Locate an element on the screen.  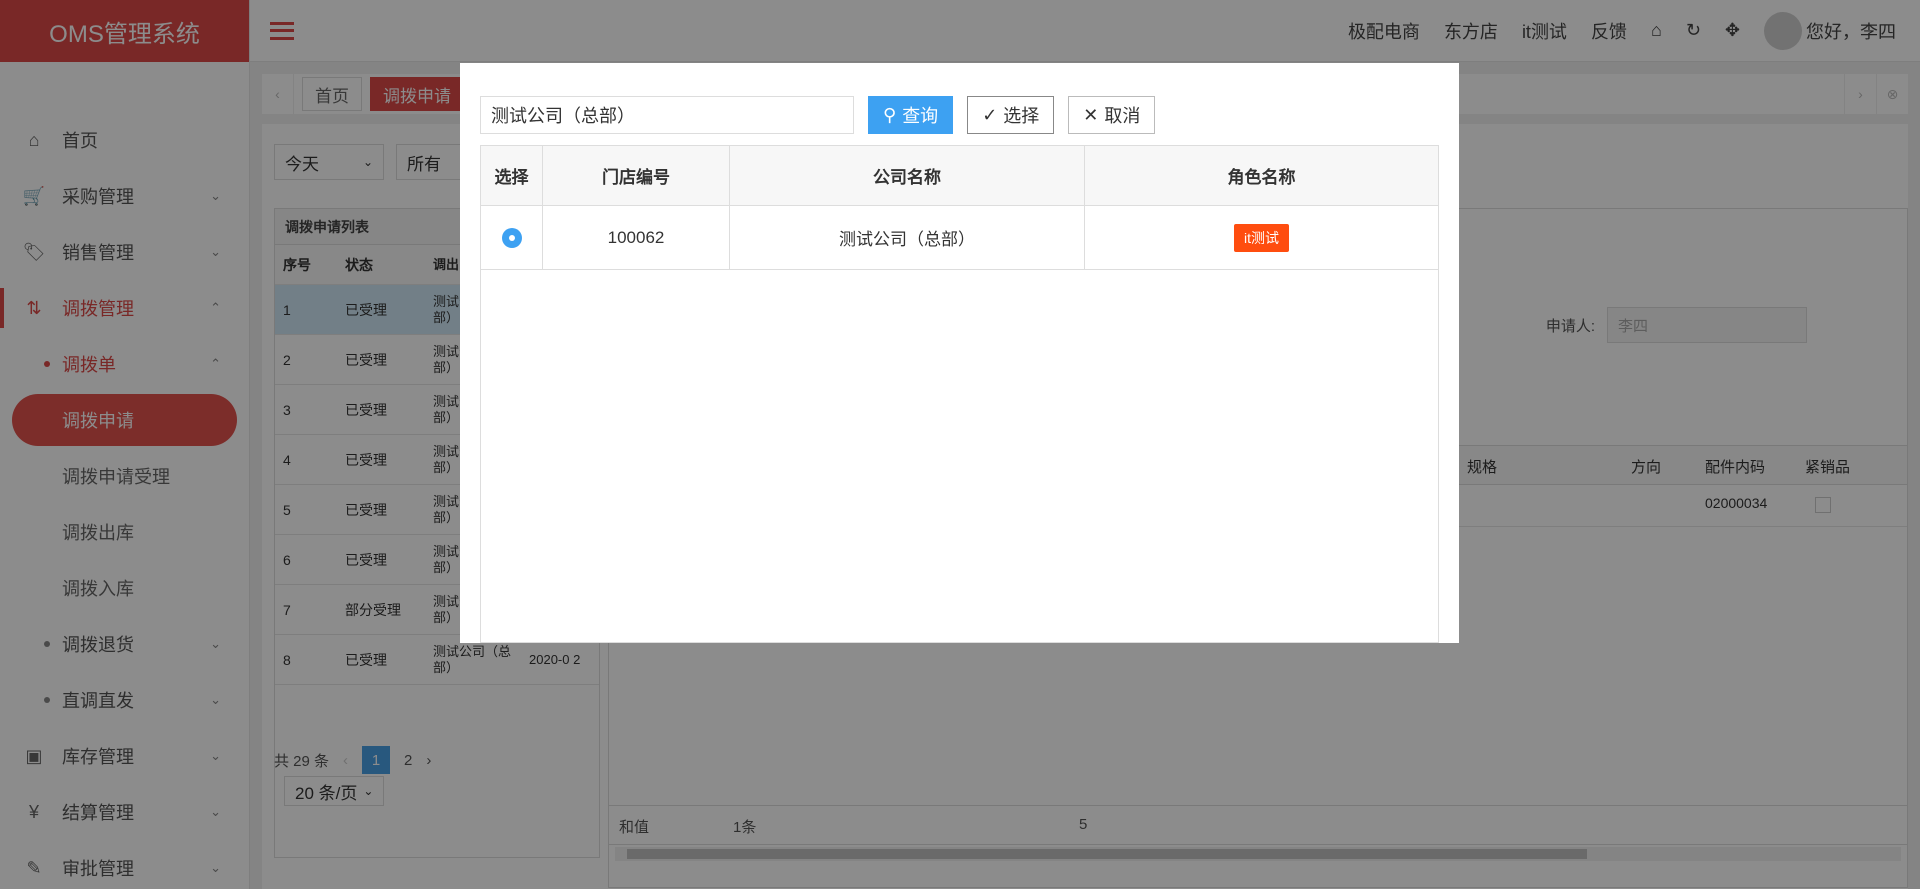
modal-toolbar: 测试公司（总部） ⚲ 查询 ✓ 选择 ✕ 取消 is located at coordinates (818, 115).